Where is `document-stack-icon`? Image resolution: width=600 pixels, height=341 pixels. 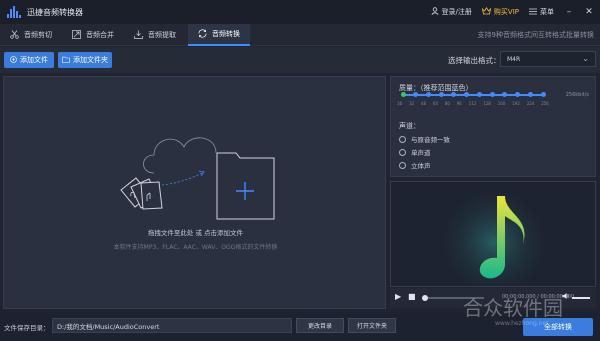
document-stack-icon is located at coordinates (141, 193).